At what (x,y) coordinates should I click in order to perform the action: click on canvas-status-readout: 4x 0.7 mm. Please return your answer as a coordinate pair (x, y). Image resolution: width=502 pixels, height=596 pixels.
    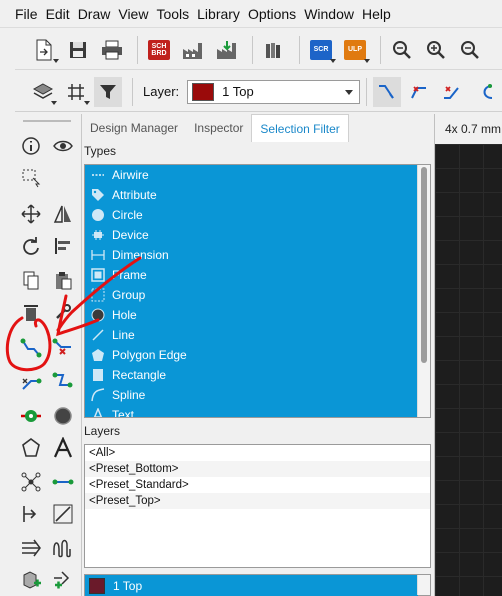
    Looking at the image, I should click on (468, 129).